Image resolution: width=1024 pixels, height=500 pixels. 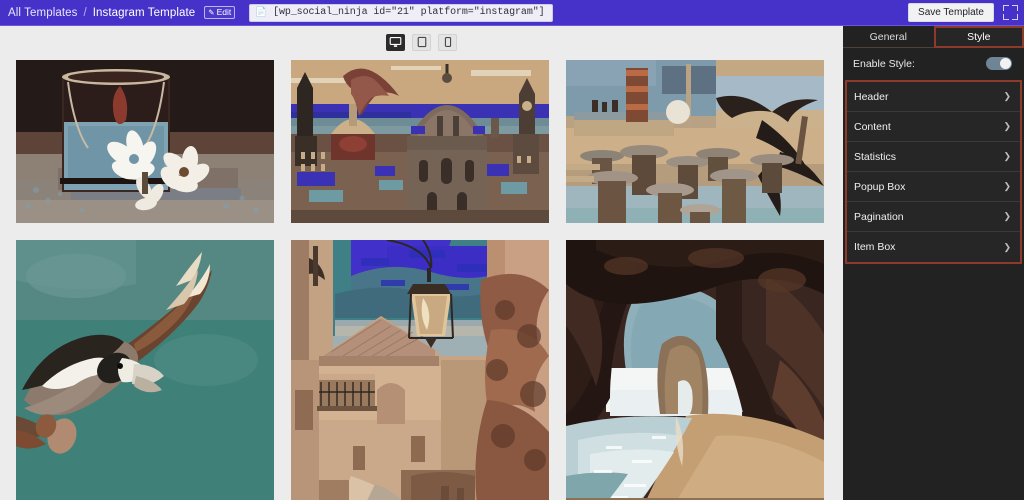 What do you see at coordinates (933, 187) in the screenshot?
I see `accordion-item-popup-box: Popup Box ❯` at bounding box center [933, 187].